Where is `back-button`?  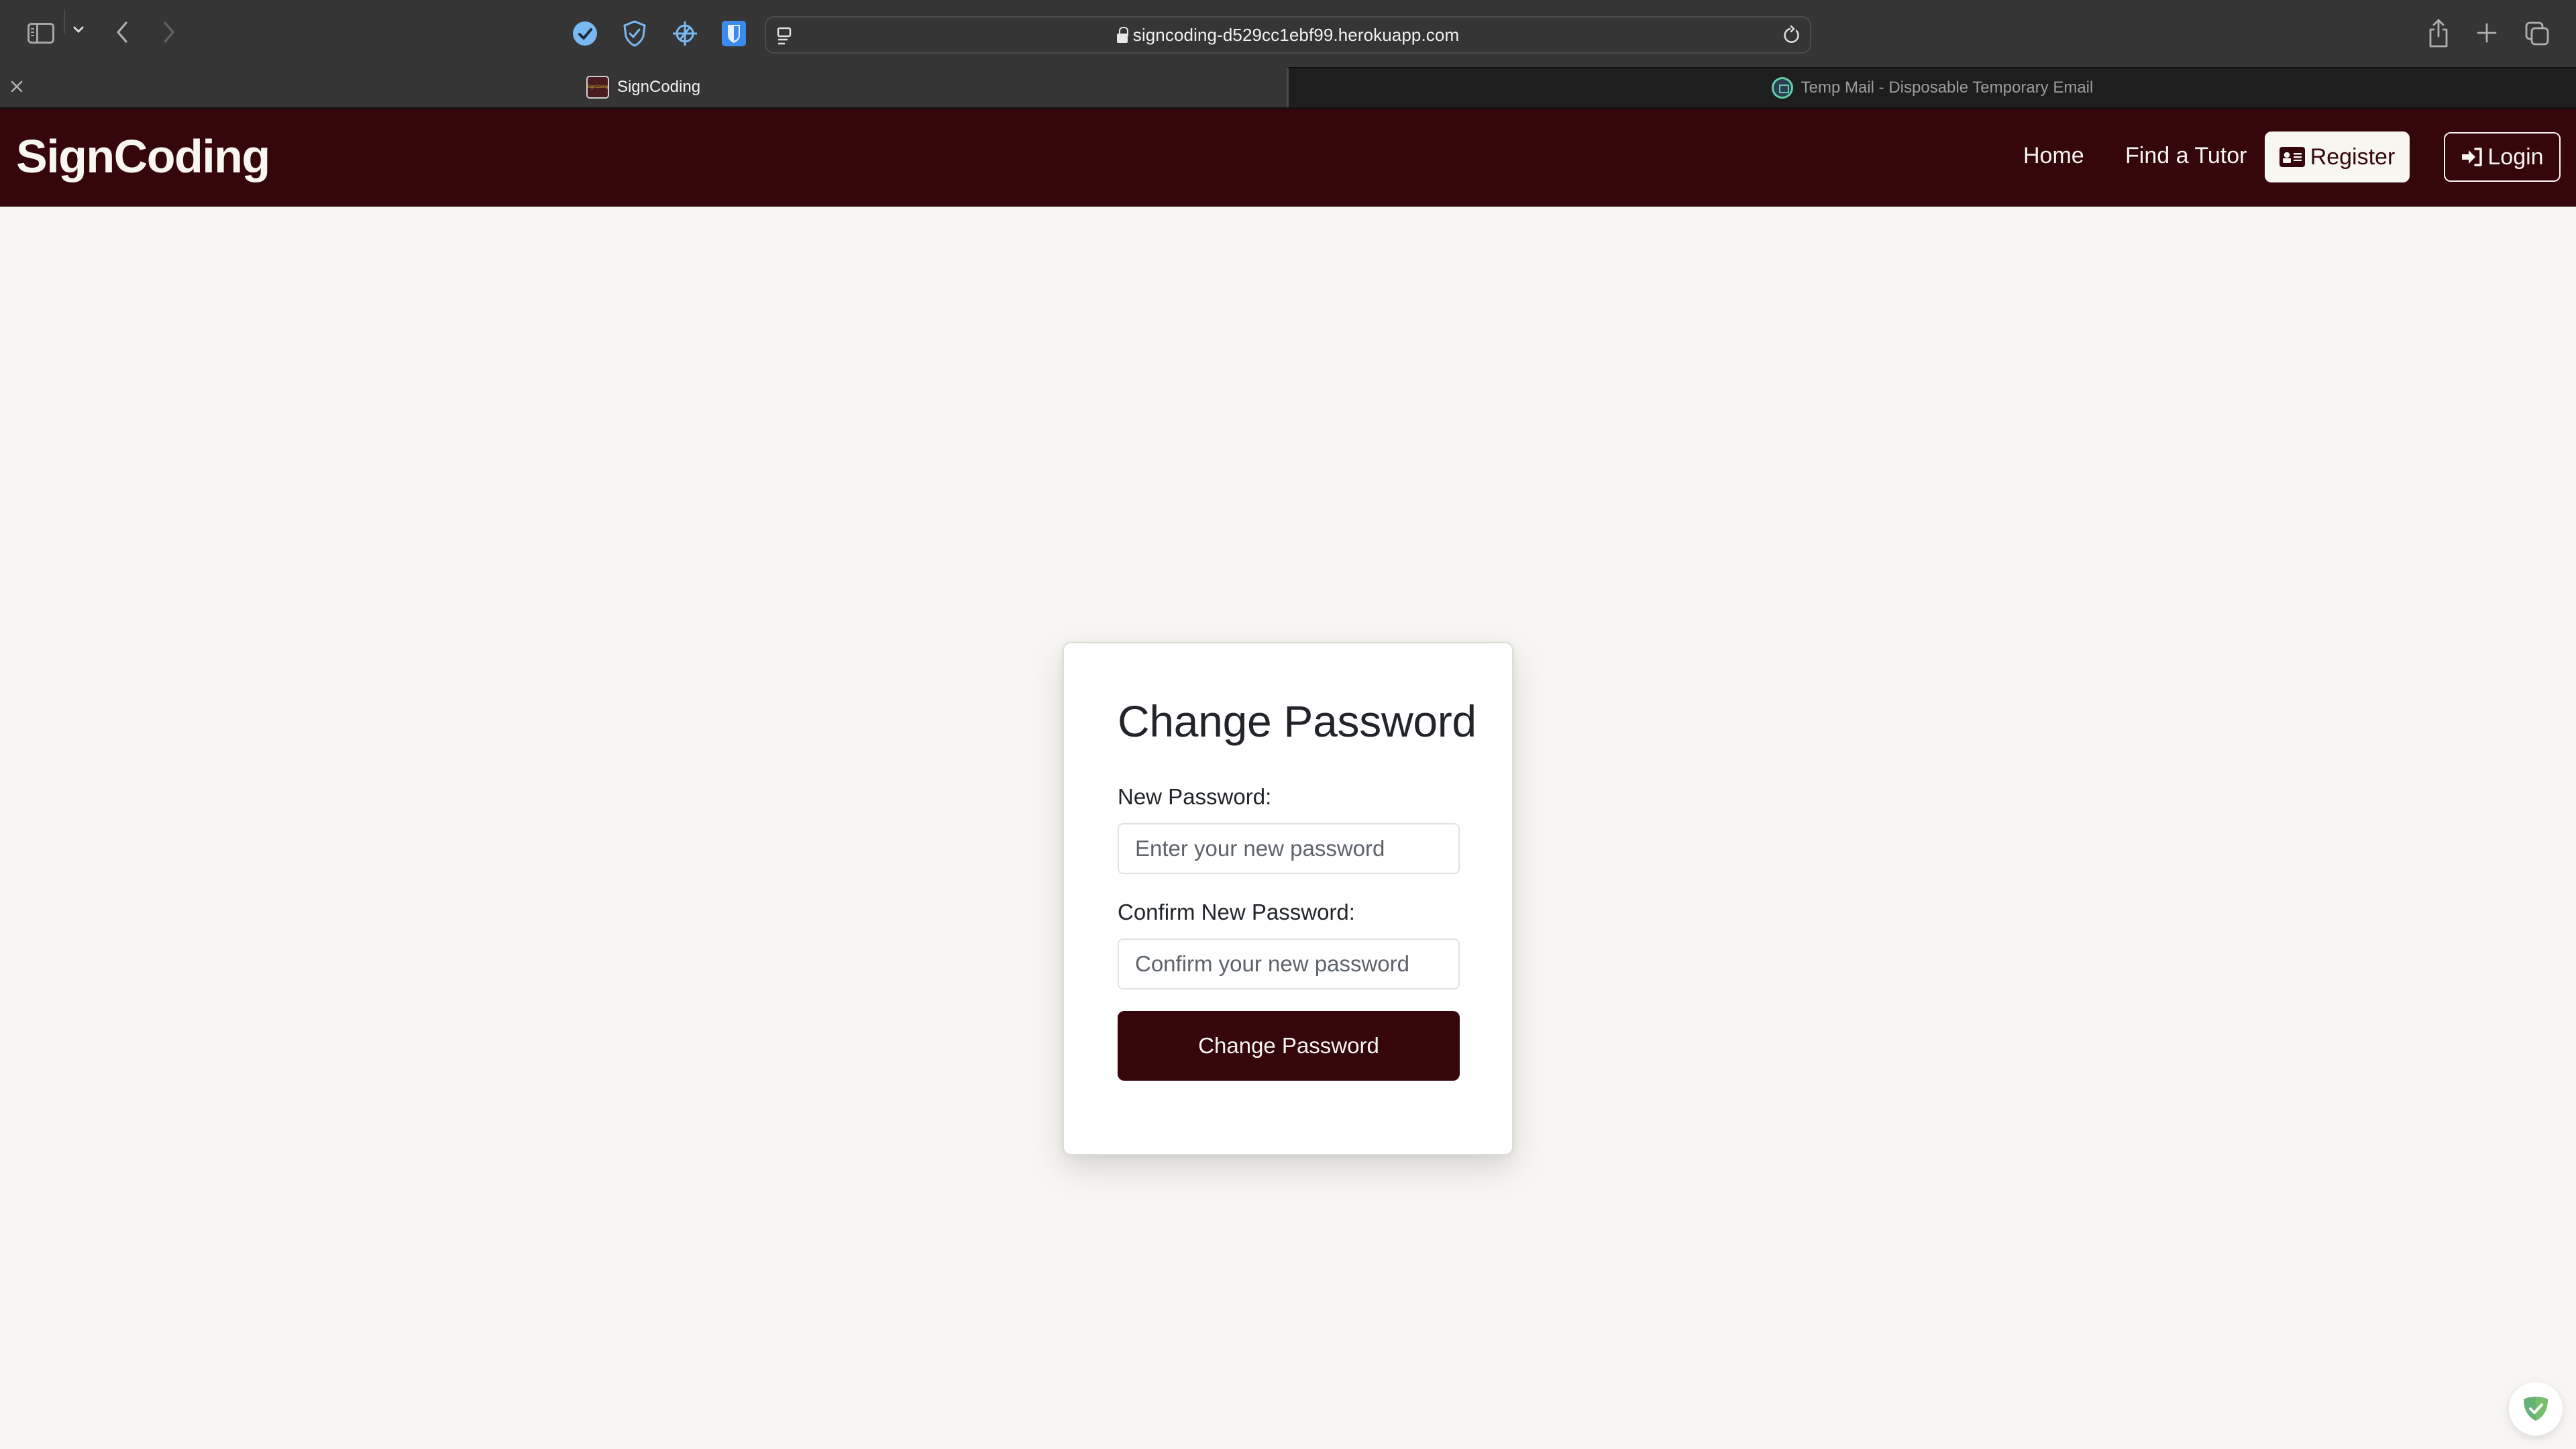
back-button is located at coordinates (122, 32).